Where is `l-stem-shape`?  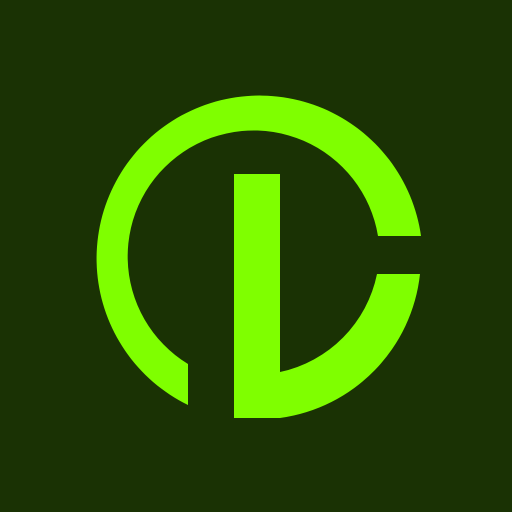
l-stem-shape is located at coordinates (257, 296).